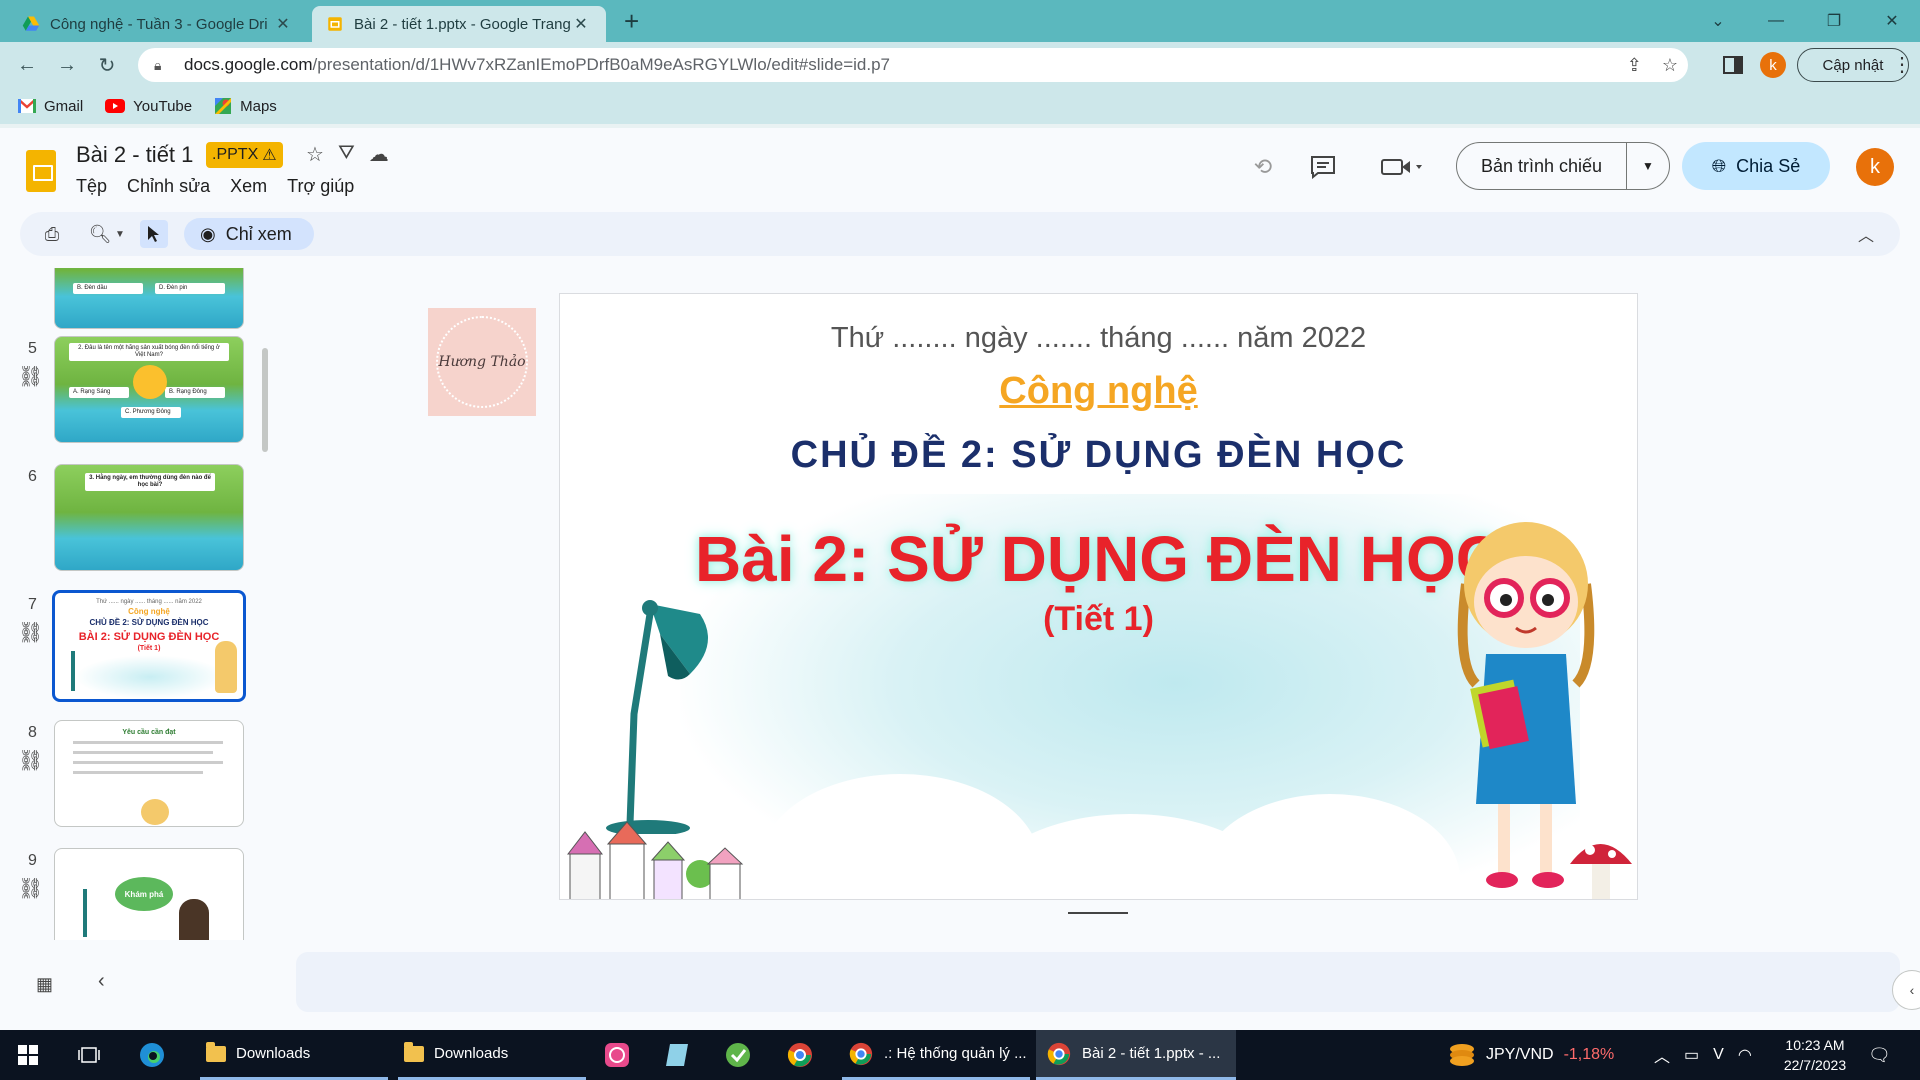  Describe the element at coordinates (168, 186) in the screenshot. I see `menu-edit: Chỉnh sửa` at that location.